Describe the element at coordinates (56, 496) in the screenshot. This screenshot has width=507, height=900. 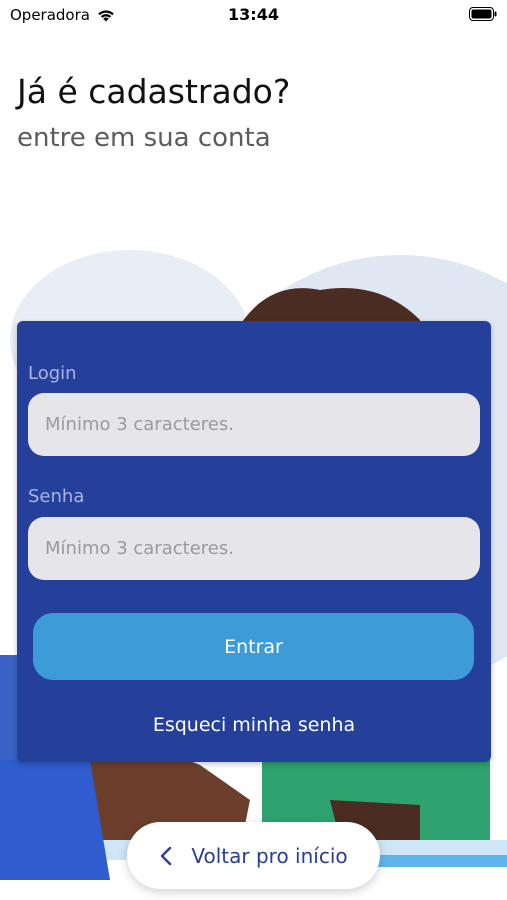
I see `senha-label: Senha` at that location.